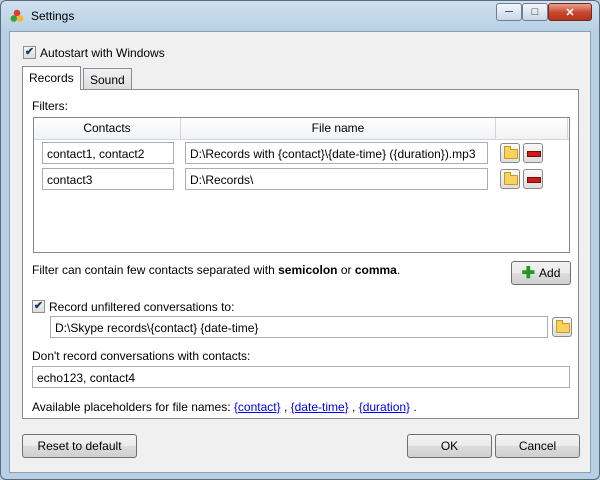  What do you see at coordinates (38, 306) in the screenshot?
I see `record-unfiltered-checkbox: ✔` at bounding box center [38, 306].